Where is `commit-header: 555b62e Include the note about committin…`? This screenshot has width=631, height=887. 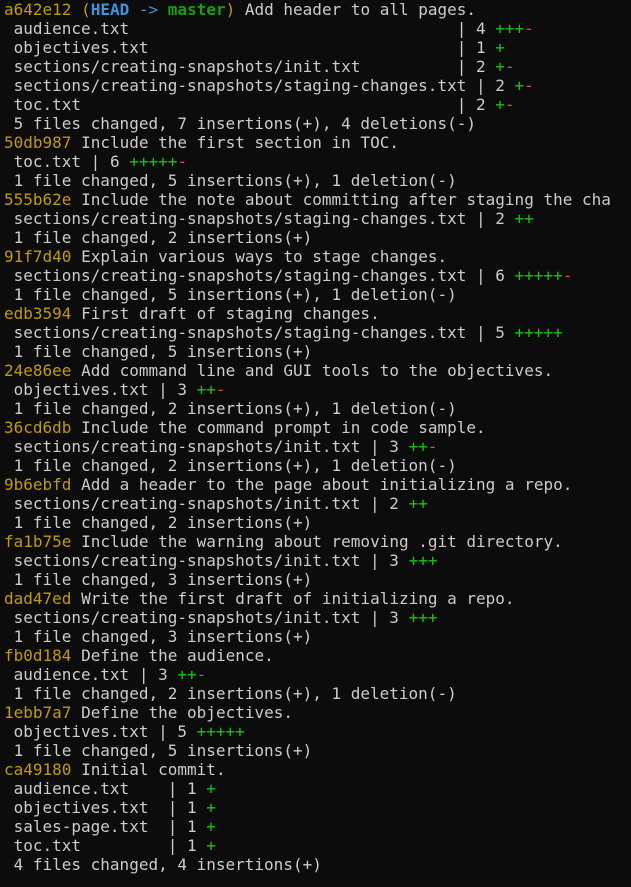
commit-header: 555b62e Include the note about committin… is located at coordinates (307, 199).